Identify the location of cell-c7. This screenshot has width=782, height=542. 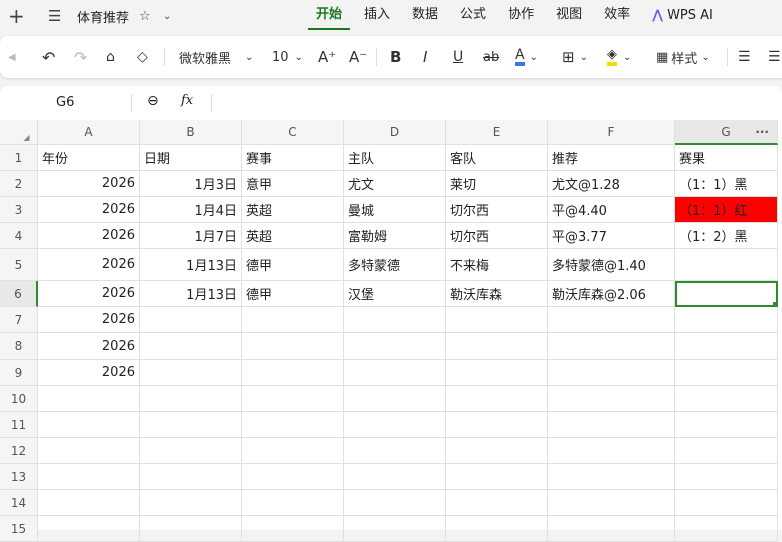
(293, 320).